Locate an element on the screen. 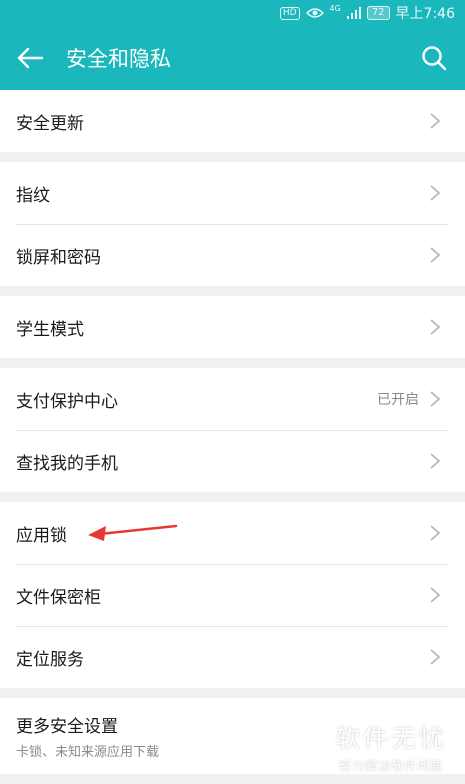 The height and width of the screenshot is (784, 465). hd-badge: HD is located at coordinates (289, 13).